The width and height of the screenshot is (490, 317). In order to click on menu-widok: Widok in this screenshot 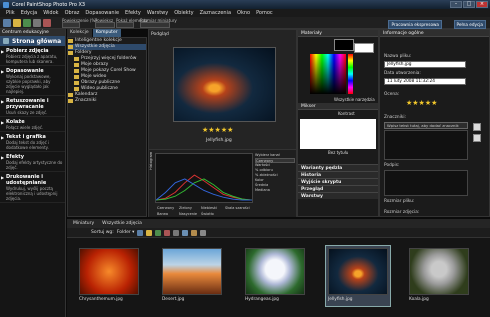, I will do `click(50, 13)`.